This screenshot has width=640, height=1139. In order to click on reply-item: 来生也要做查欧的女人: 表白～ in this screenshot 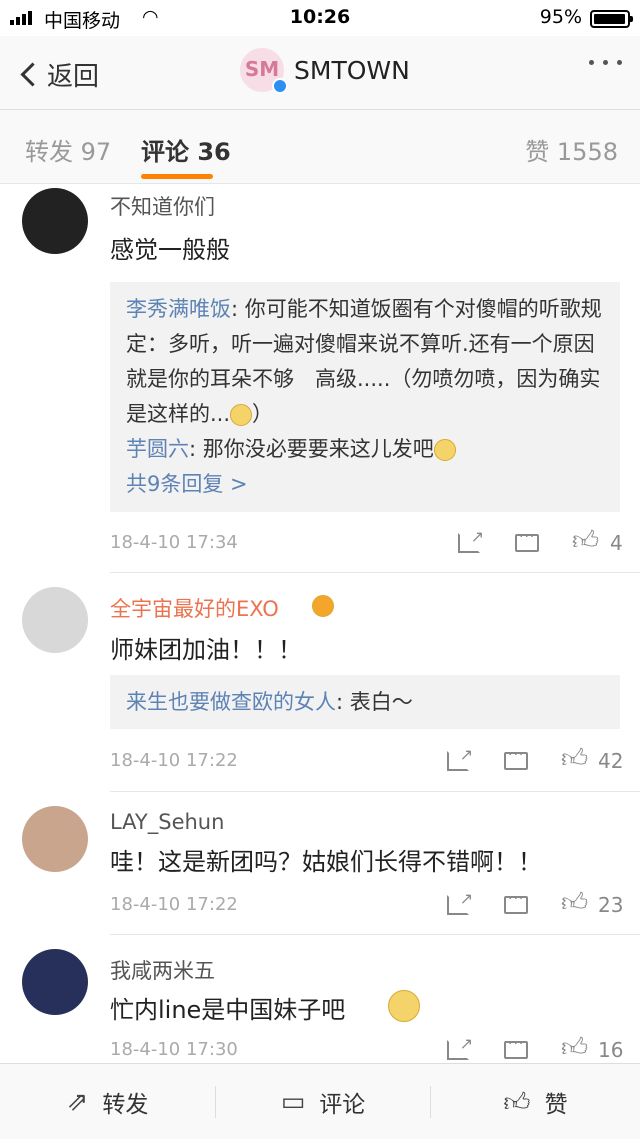, I will do `click(365, 702)`.